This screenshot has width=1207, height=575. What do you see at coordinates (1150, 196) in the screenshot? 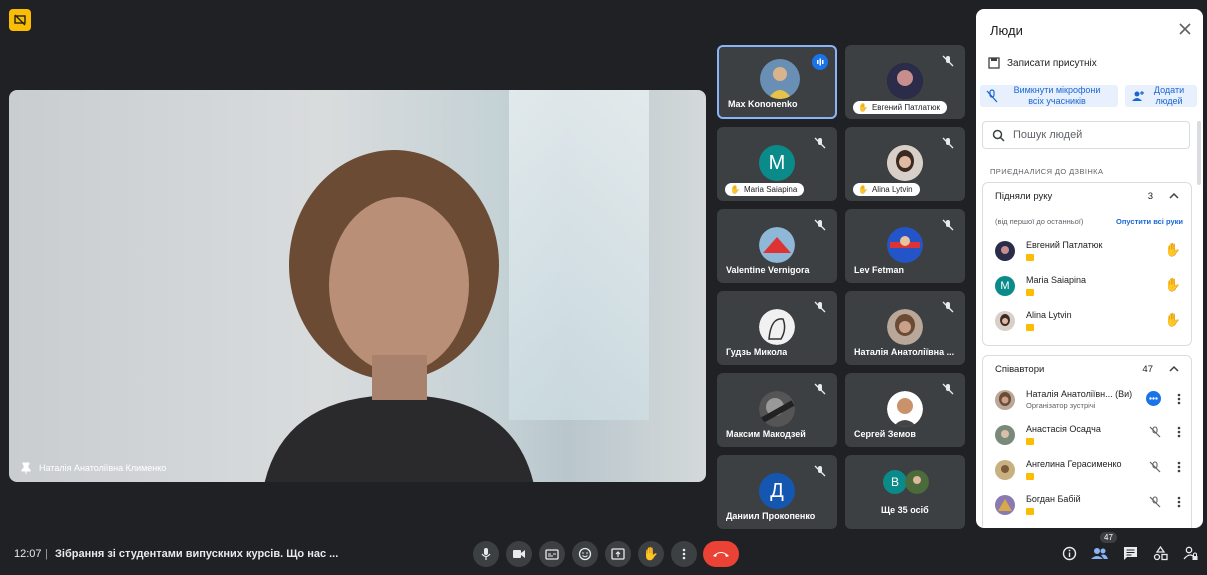
I see `raised-hands-count: 3` at bounding box center [1150, 196].